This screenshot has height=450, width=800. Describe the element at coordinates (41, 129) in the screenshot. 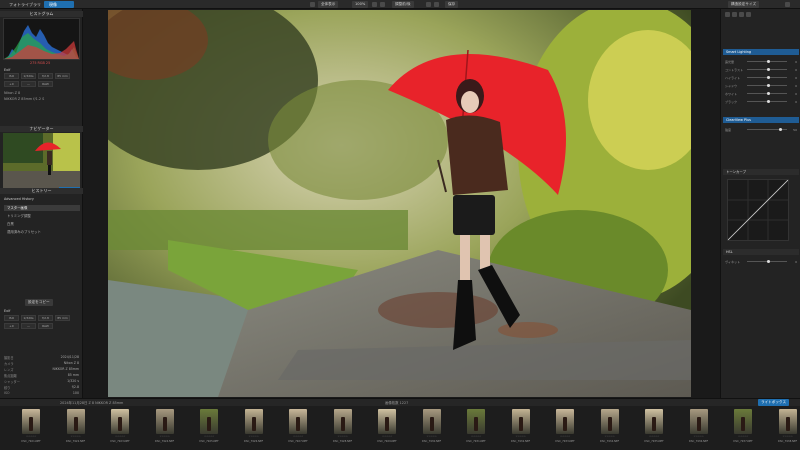

I see `navigator-header: ナビゲーター` at that location.